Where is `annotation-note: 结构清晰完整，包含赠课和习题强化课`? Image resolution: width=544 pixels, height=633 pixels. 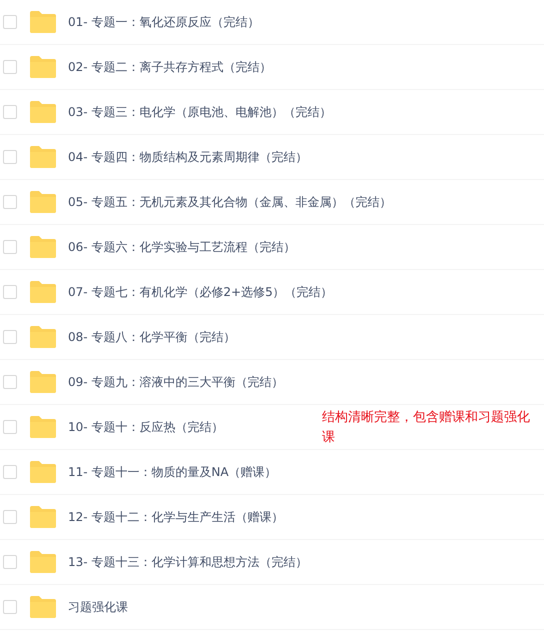 annotation-note: 结构清晰完整，包含赠课和习题强化课 is located at coordinates (426, 428).